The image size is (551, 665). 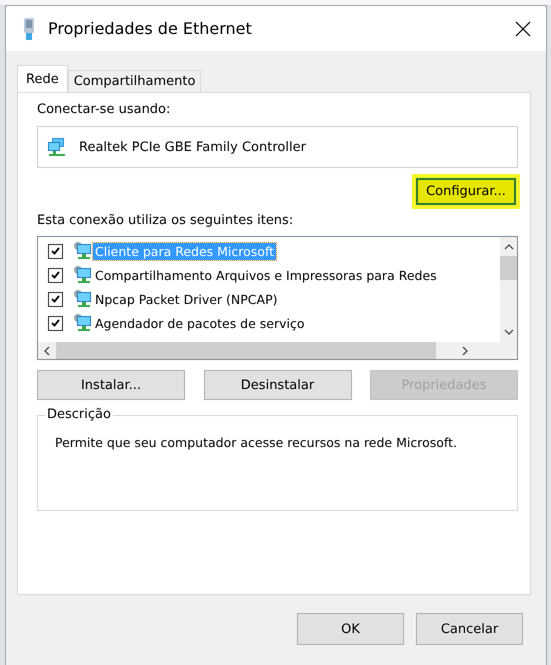 I want to click on list-item: Agendador de pacotes de serviço, so click(x=200, y=323).